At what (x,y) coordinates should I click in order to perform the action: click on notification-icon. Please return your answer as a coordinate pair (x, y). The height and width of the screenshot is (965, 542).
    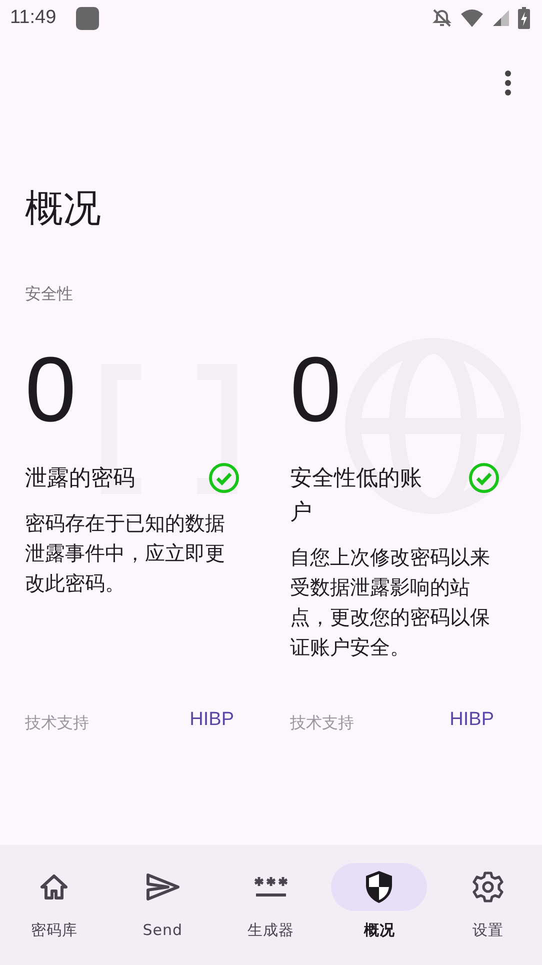
    Looking at the image, I should click on (88, 18).